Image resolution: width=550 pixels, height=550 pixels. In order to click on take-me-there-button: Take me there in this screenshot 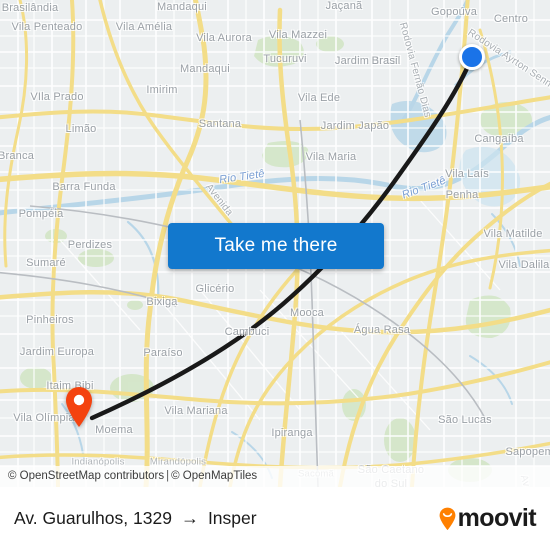, I will do `click(276, 246)`.